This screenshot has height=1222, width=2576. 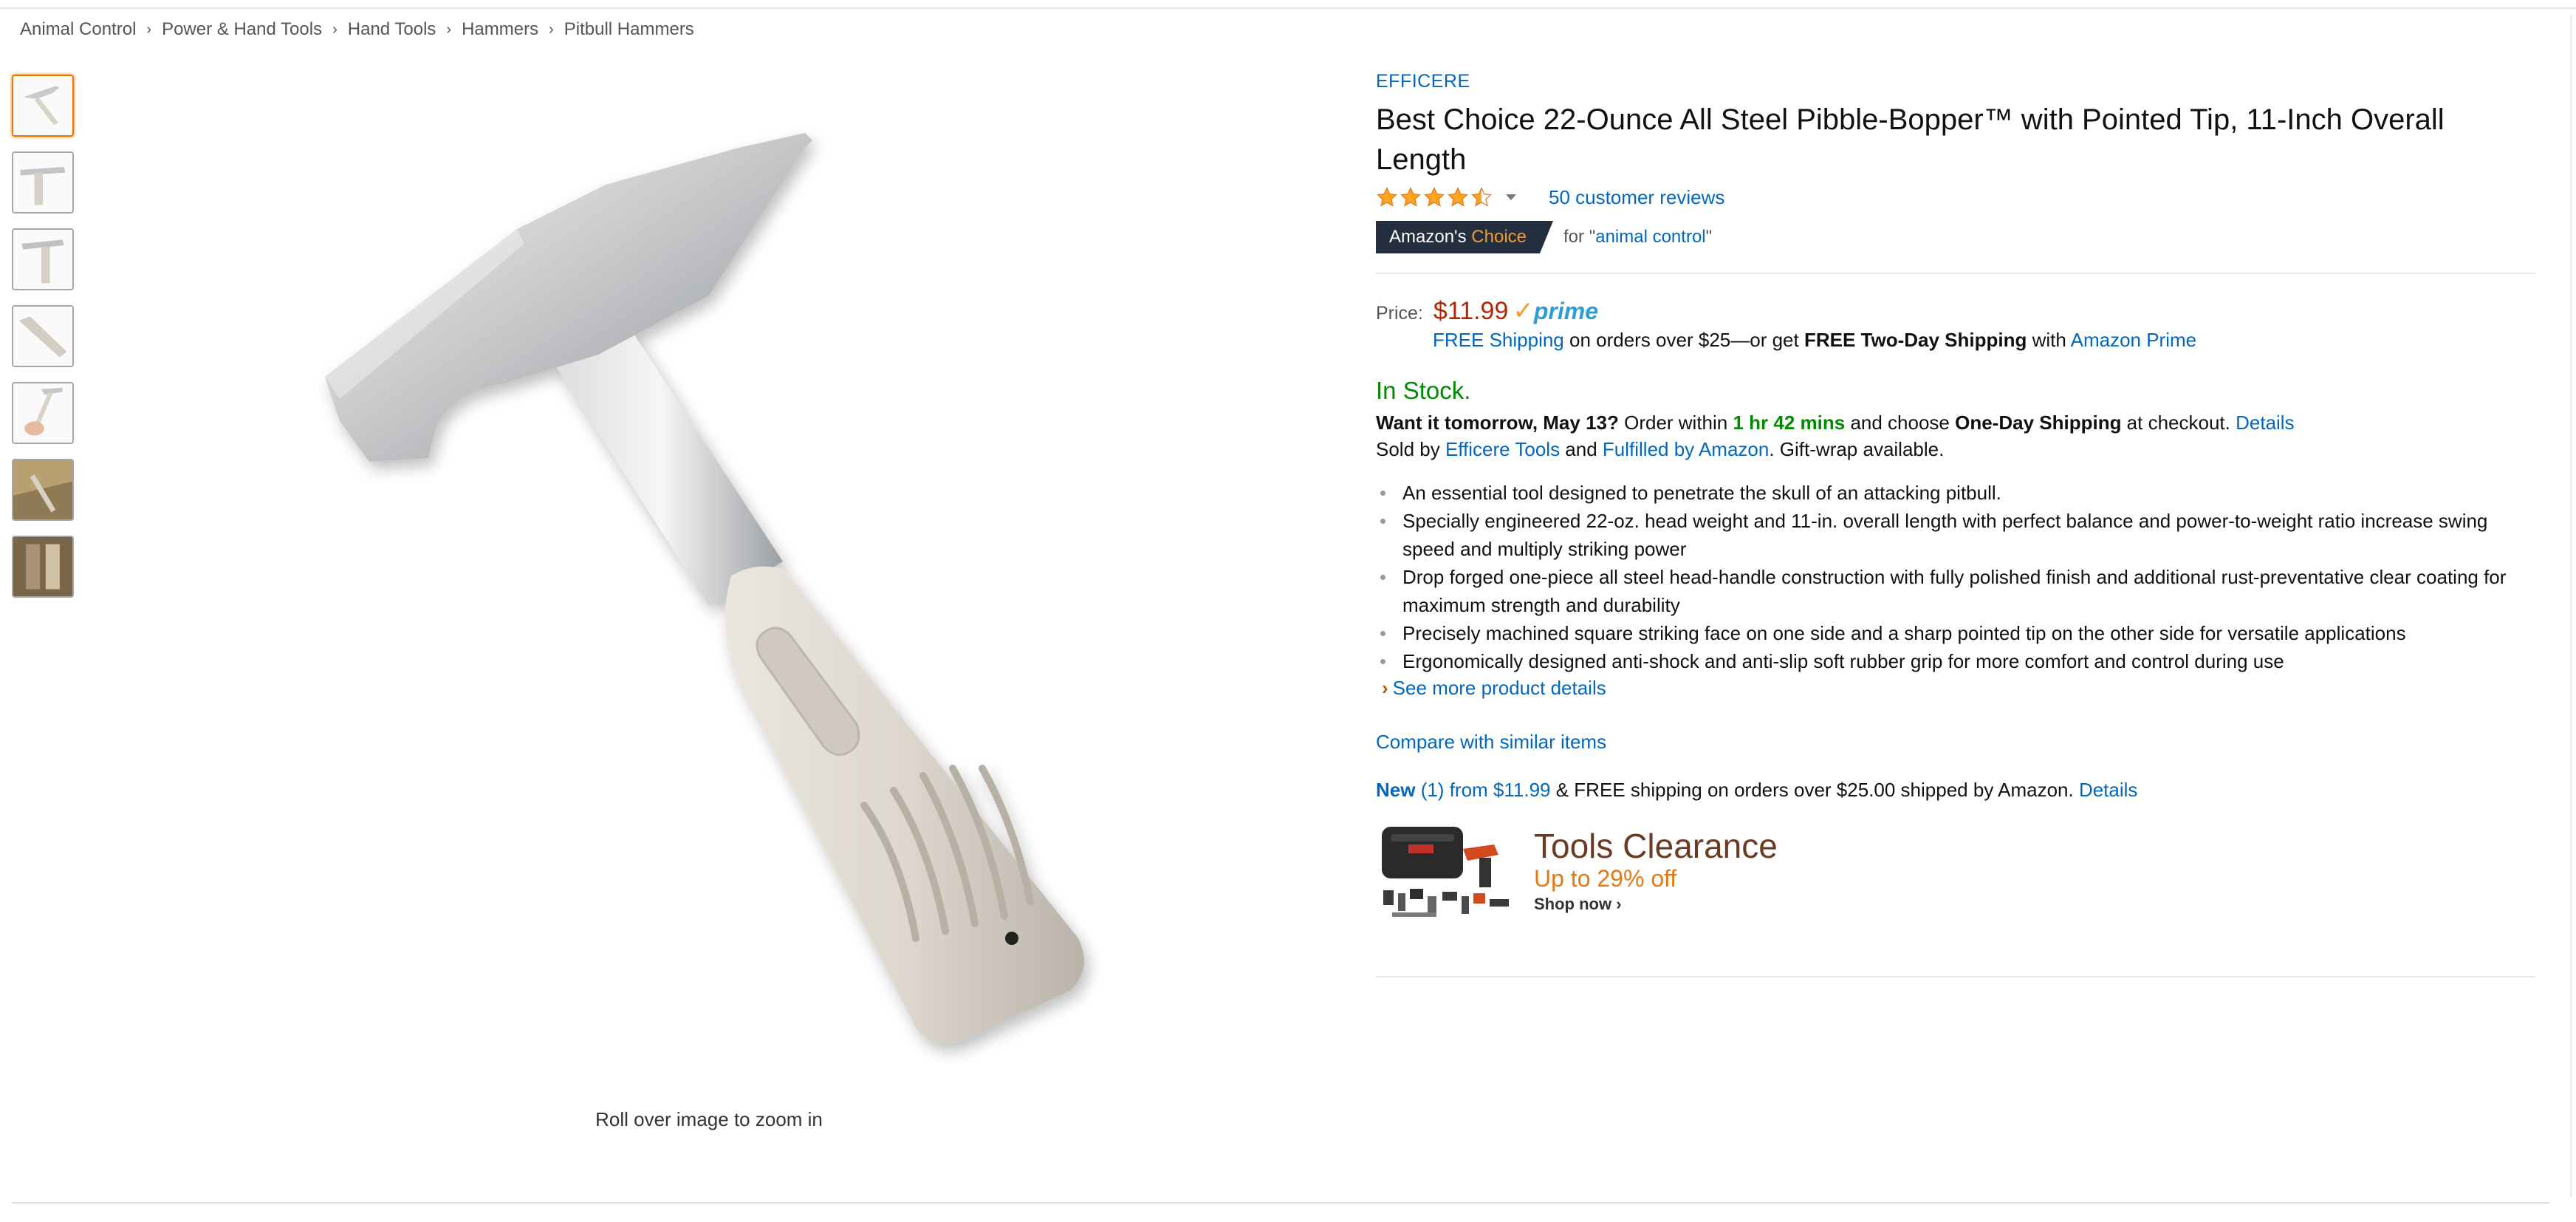 I want to click on delivery-mid-text: Order within, so click(x=1675, y=423).